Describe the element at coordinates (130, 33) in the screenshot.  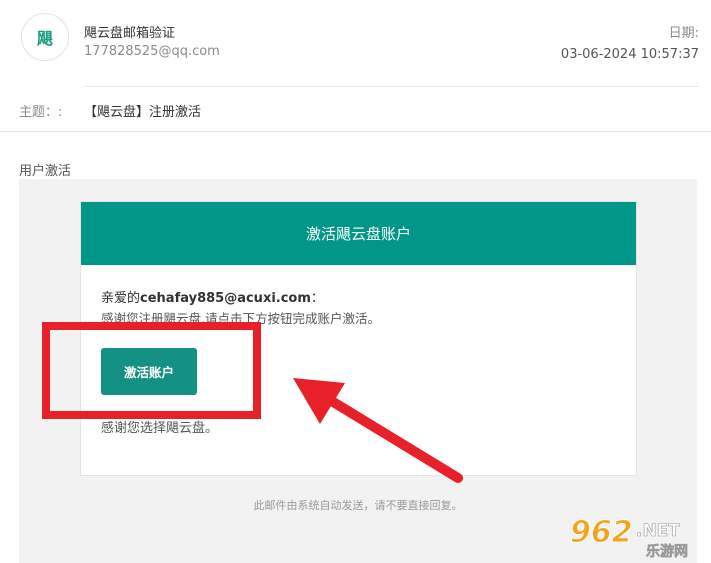
I see `sender-name: 飓云盘邮箱验证` at that location.